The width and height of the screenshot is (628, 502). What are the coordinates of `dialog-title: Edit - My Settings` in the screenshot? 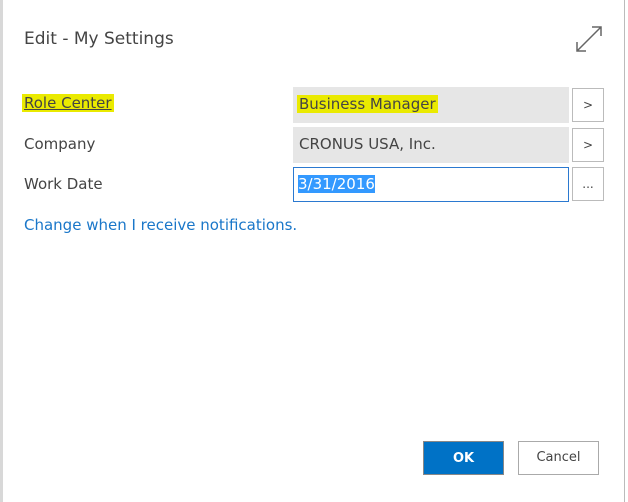 It's located at (99, 39).